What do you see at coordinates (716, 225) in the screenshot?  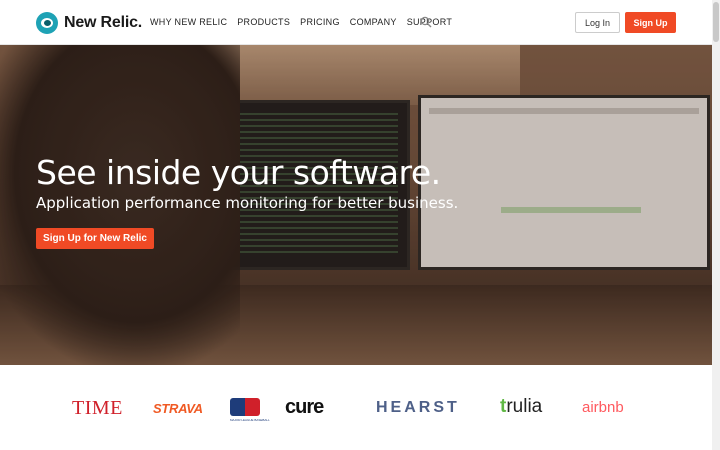 I see `page-scrollbar` at bounding box center [716, 225].